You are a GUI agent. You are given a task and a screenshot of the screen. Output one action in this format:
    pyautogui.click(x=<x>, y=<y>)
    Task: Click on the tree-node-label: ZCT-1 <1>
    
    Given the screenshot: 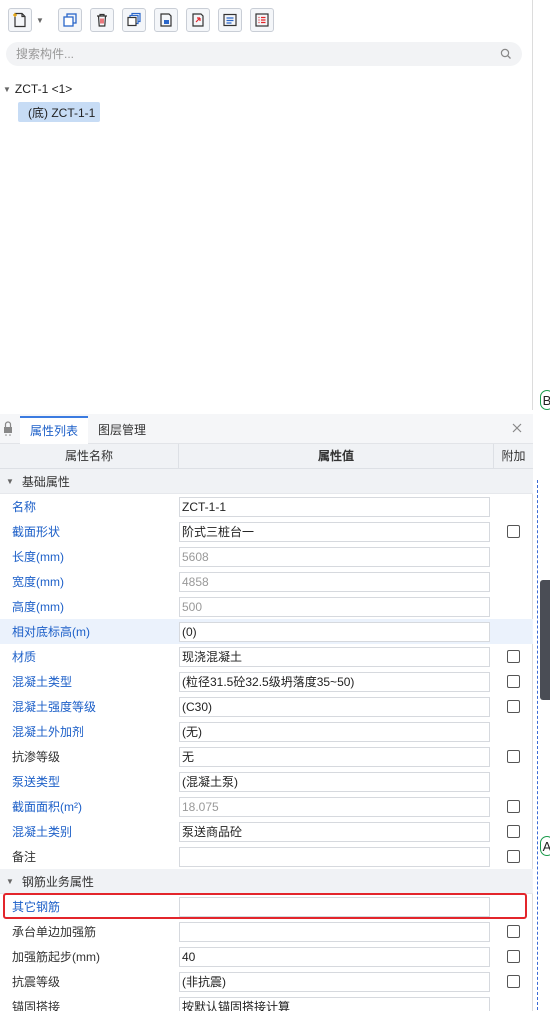 What is the action you would take?
    pyautogui.click(x=43, y=89)
    